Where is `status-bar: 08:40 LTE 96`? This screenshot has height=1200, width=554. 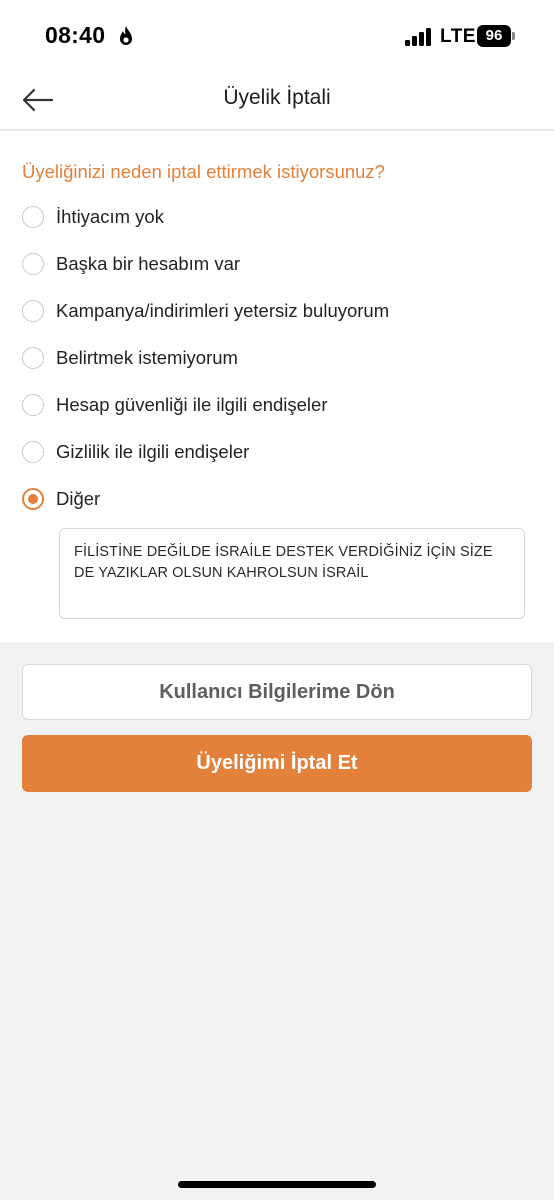
status-bar: 08:40 LTE 96 is located at coordinates (277, 36).